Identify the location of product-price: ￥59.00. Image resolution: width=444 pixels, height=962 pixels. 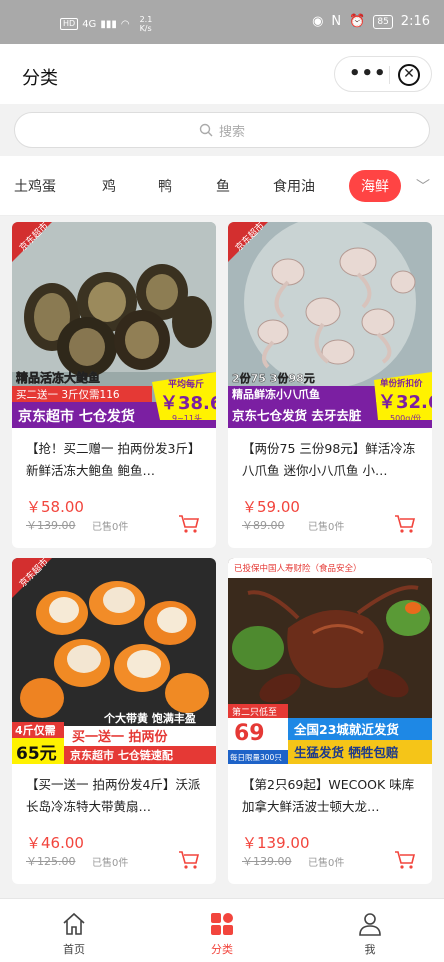
(271, 507).